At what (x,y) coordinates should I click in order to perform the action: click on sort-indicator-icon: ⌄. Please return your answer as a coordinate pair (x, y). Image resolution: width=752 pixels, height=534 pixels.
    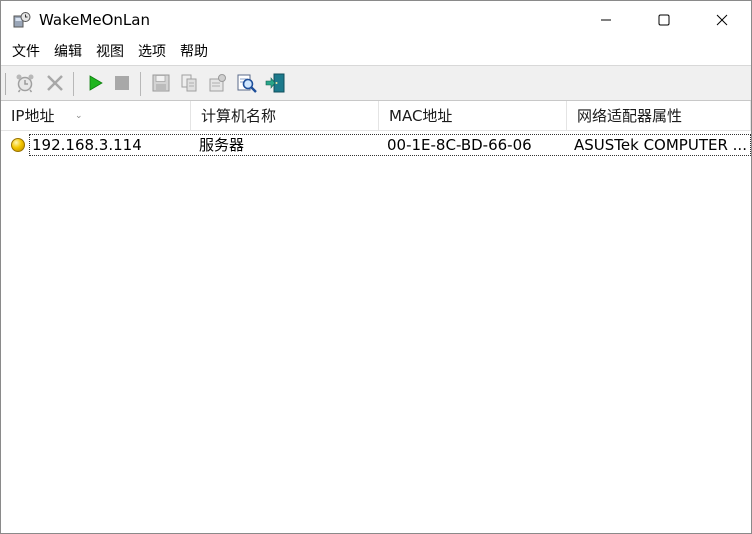
    Looking at the image, I should click on (79, 116).